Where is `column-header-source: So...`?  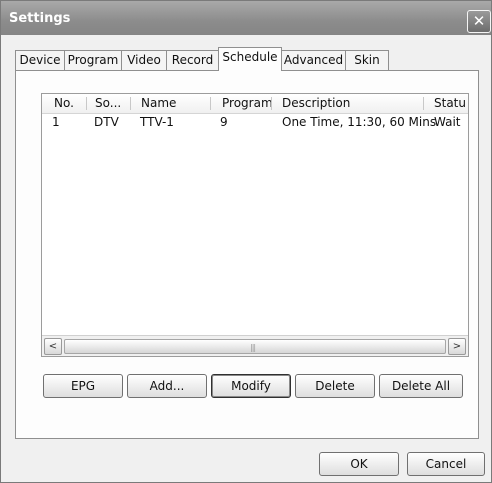 column-header-source: So... is located at coordinates (108, 103).